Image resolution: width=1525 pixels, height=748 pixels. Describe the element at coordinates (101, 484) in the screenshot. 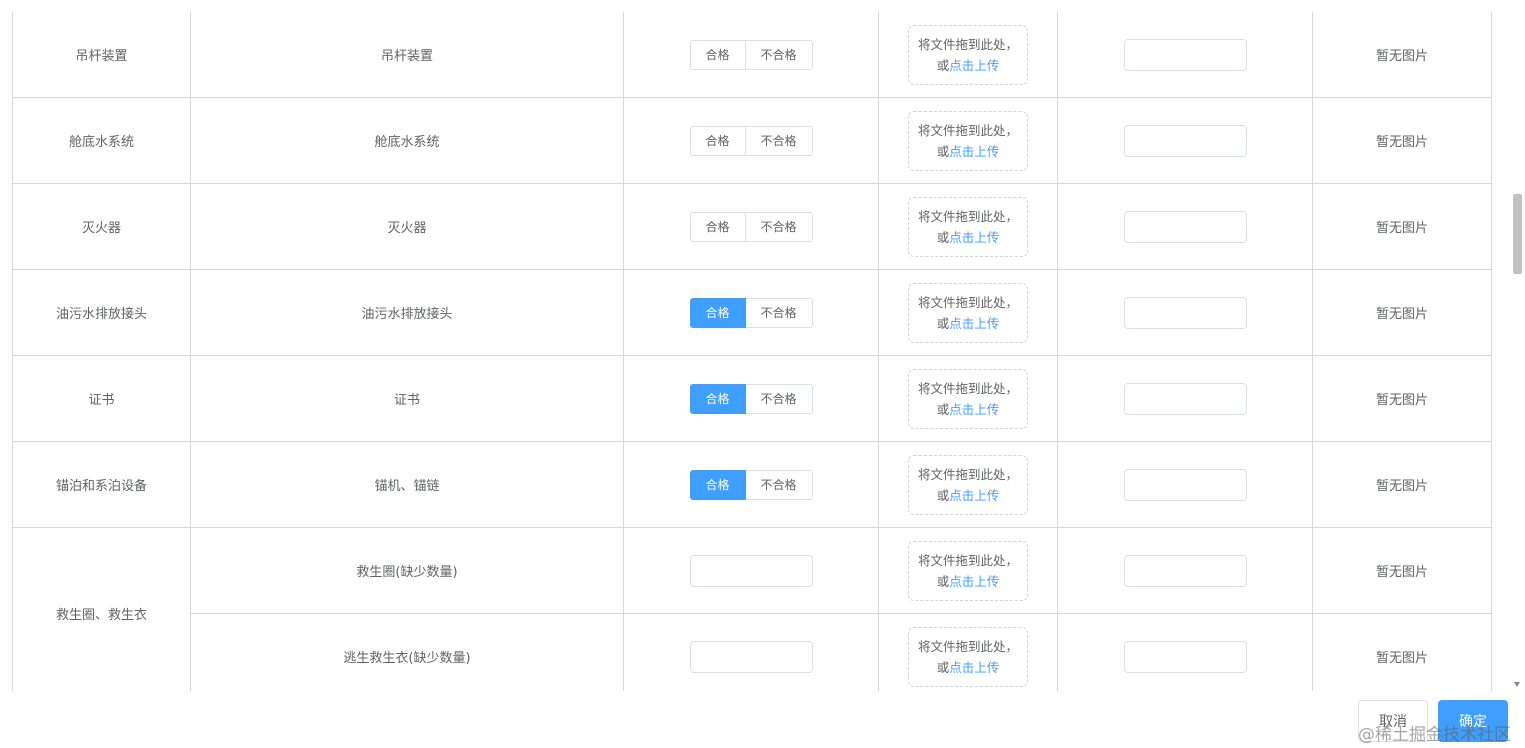

I see `category-cell: 锚泊和系泊设备` at that location.